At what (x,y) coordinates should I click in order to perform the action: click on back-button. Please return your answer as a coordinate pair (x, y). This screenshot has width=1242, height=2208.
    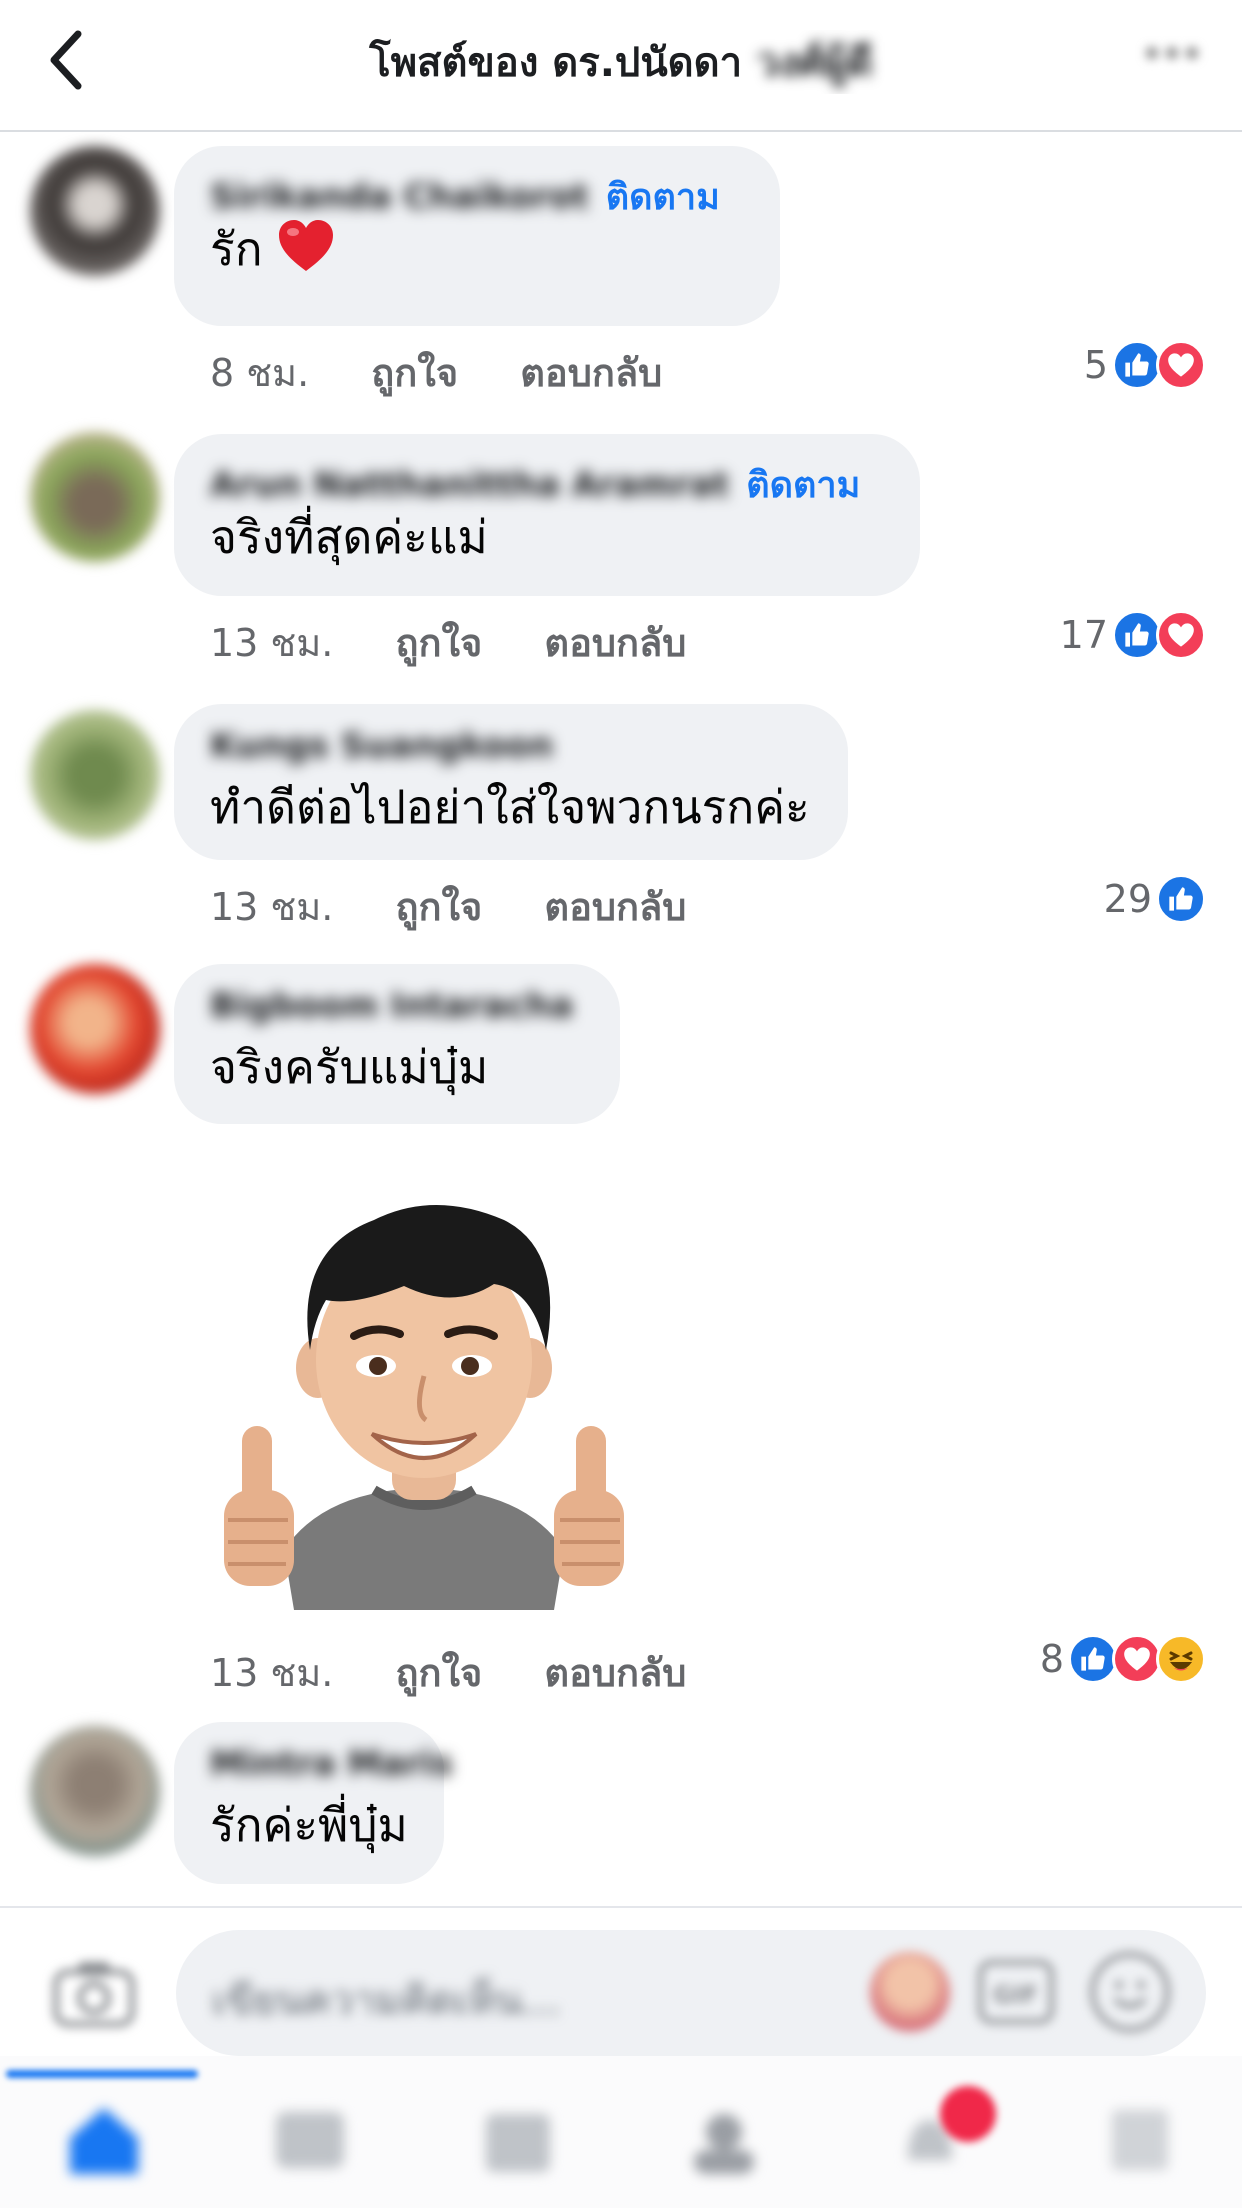
    Looking at the image, I should click on (70, 60).